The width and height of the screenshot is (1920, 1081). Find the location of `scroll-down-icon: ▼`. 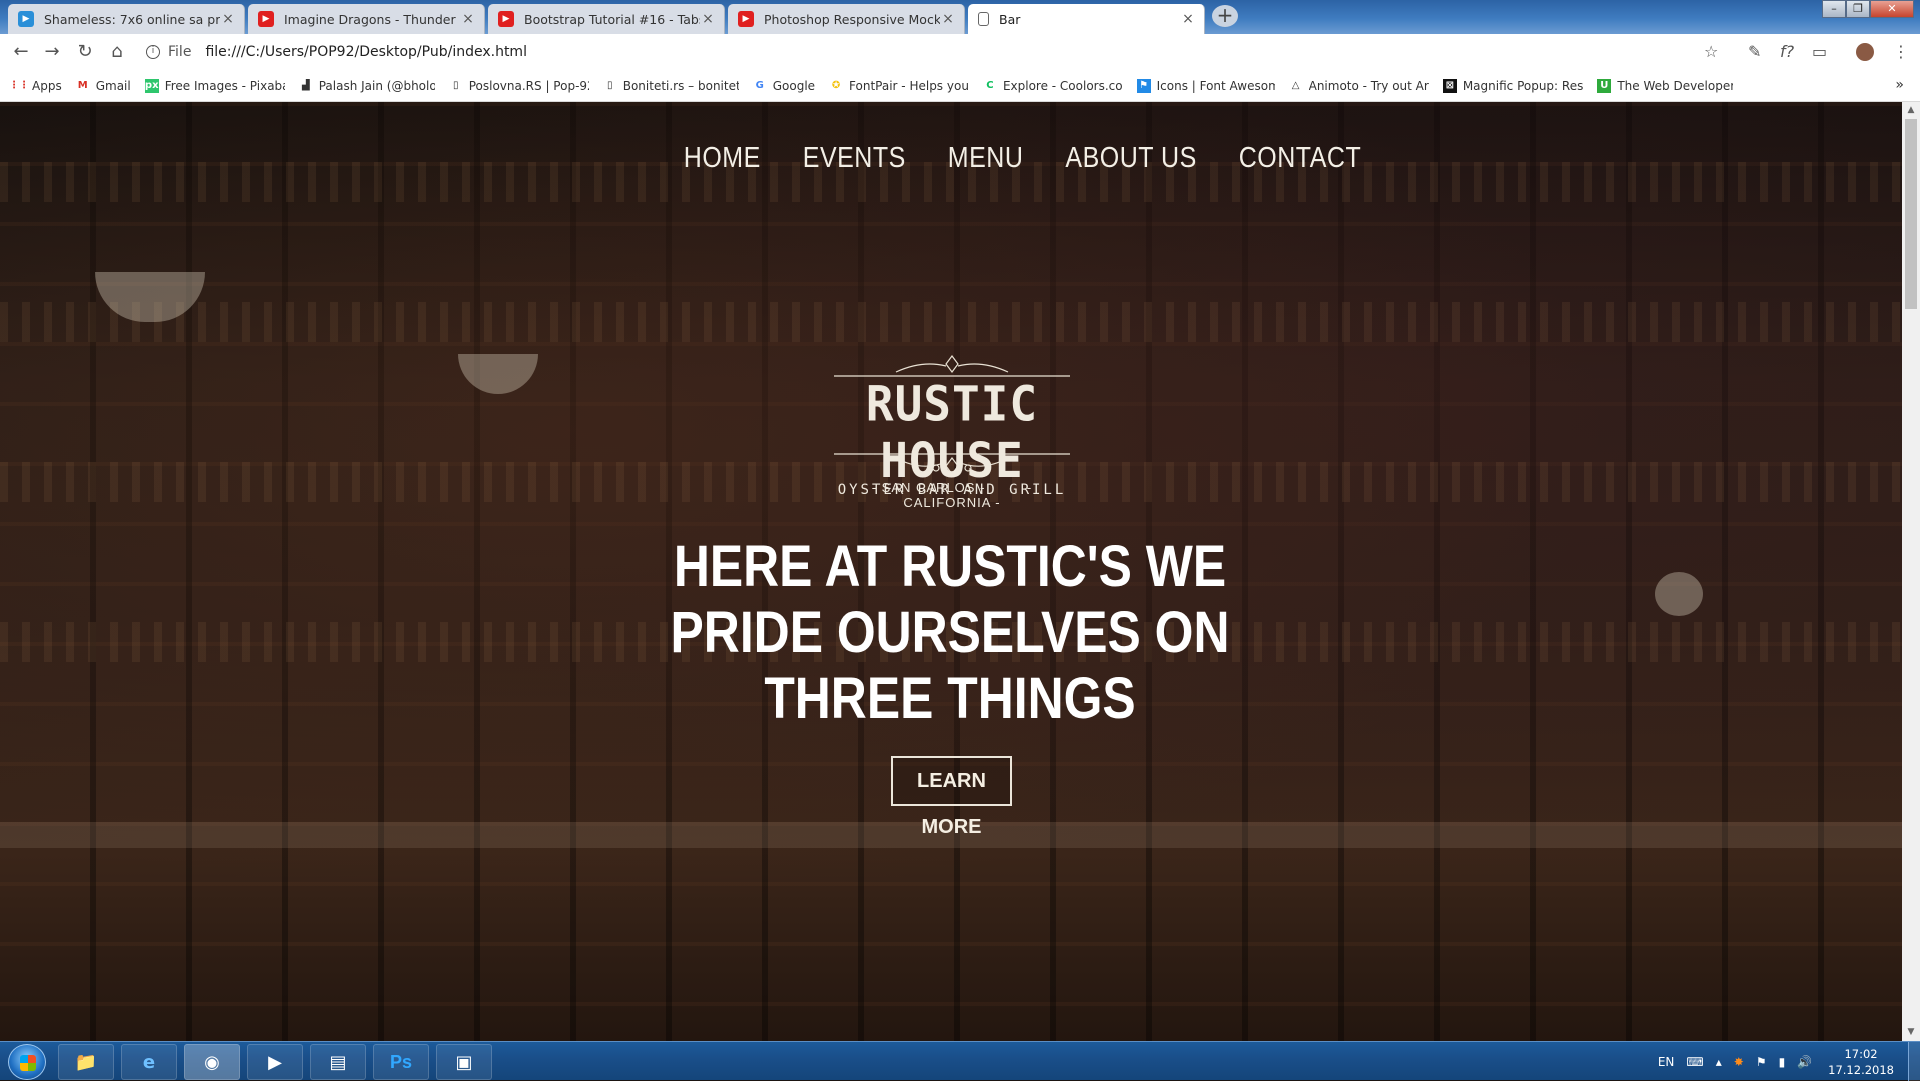

scroll-down-icon: ▼ is located at coordinates (1911, 1032).